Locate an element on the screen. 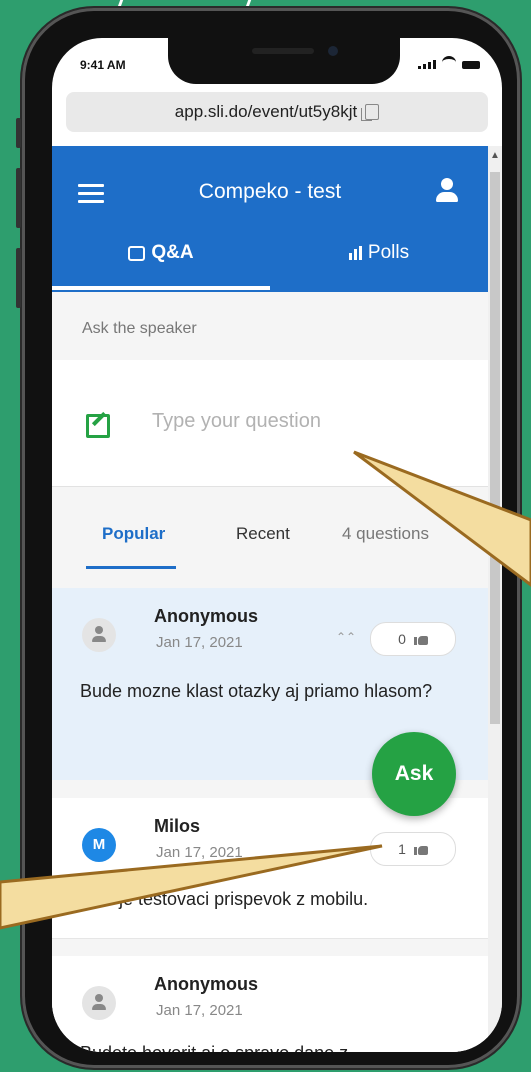  url-text: app.sli.do/event/ut5y8kjt is located at coordinates (266, 111).